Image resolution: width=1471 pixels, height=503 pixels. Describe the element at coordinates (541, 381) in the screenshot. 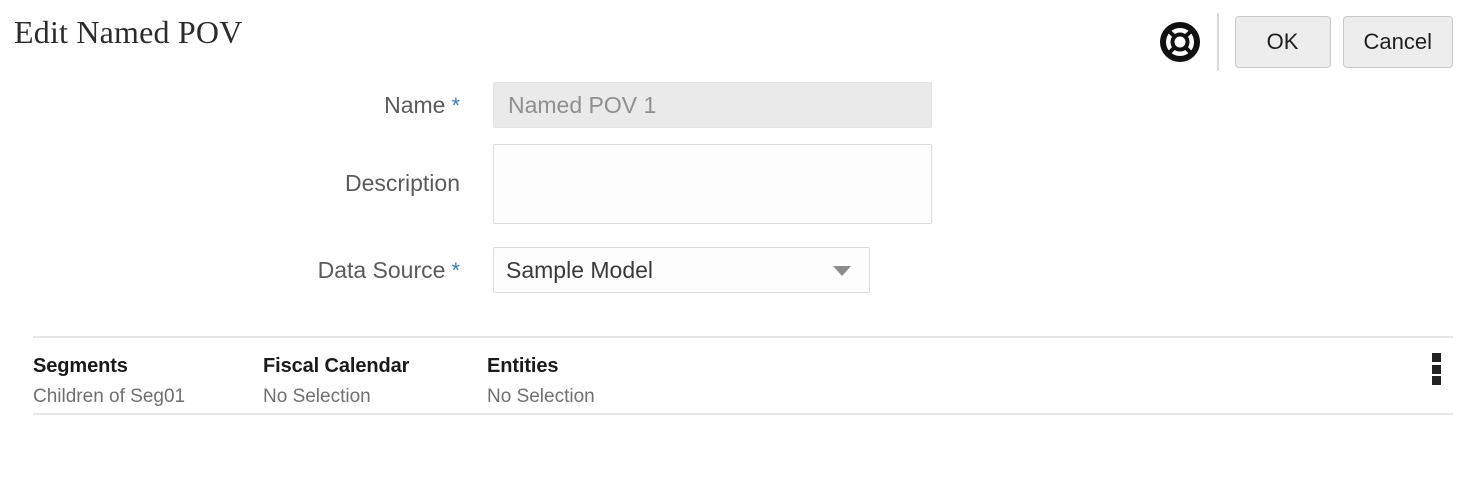

I see `table-column-entities: Entities No Selection` at that location.